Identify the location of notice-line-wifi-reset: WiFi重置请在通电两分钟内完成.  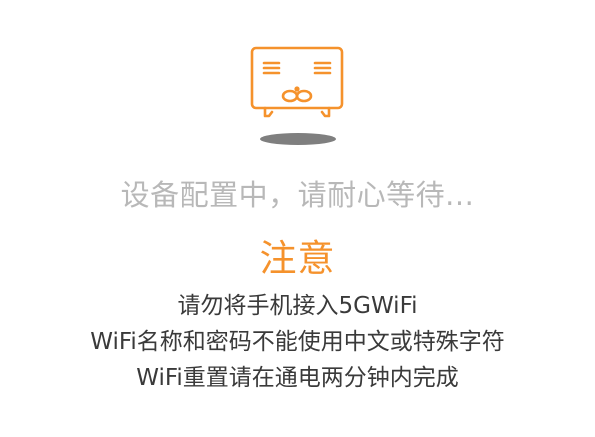
(297, 378).